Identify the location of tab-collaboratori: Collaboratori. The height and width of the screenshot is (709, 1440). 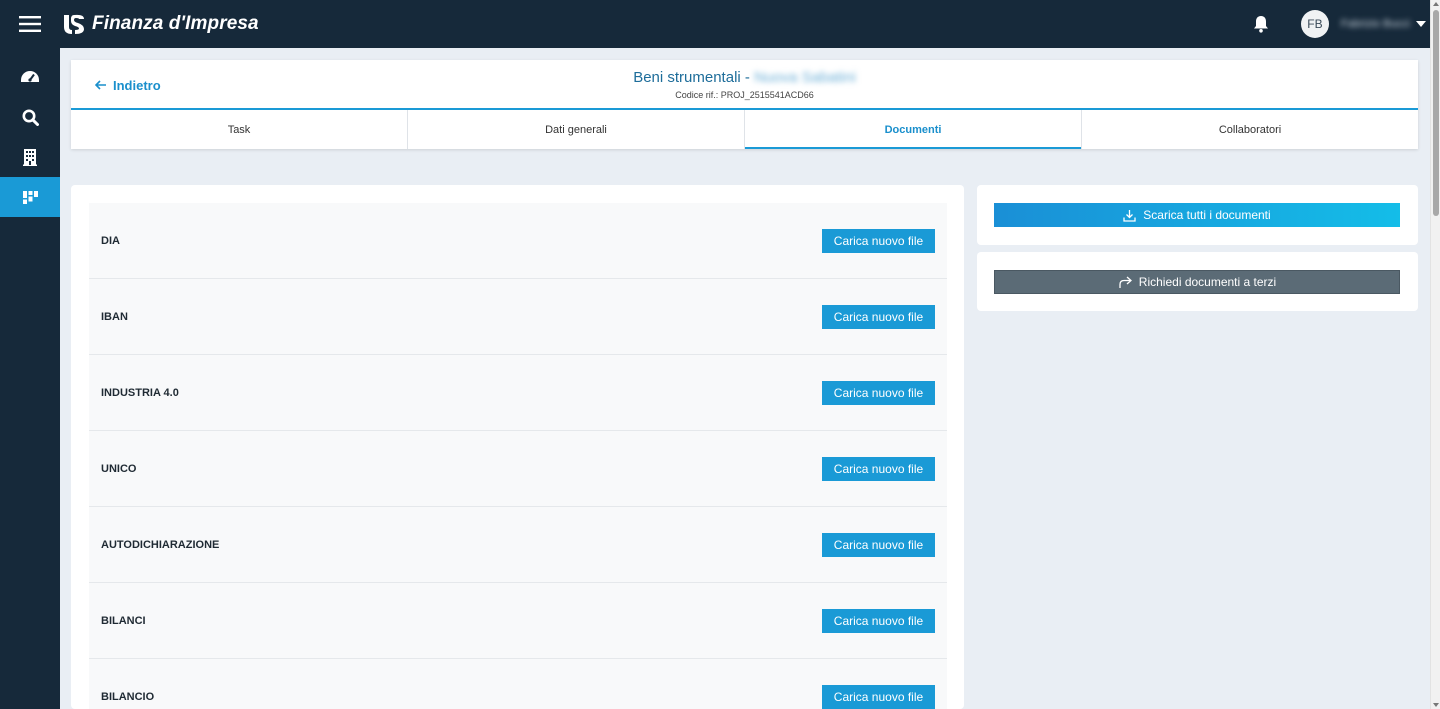
(1250, 129).